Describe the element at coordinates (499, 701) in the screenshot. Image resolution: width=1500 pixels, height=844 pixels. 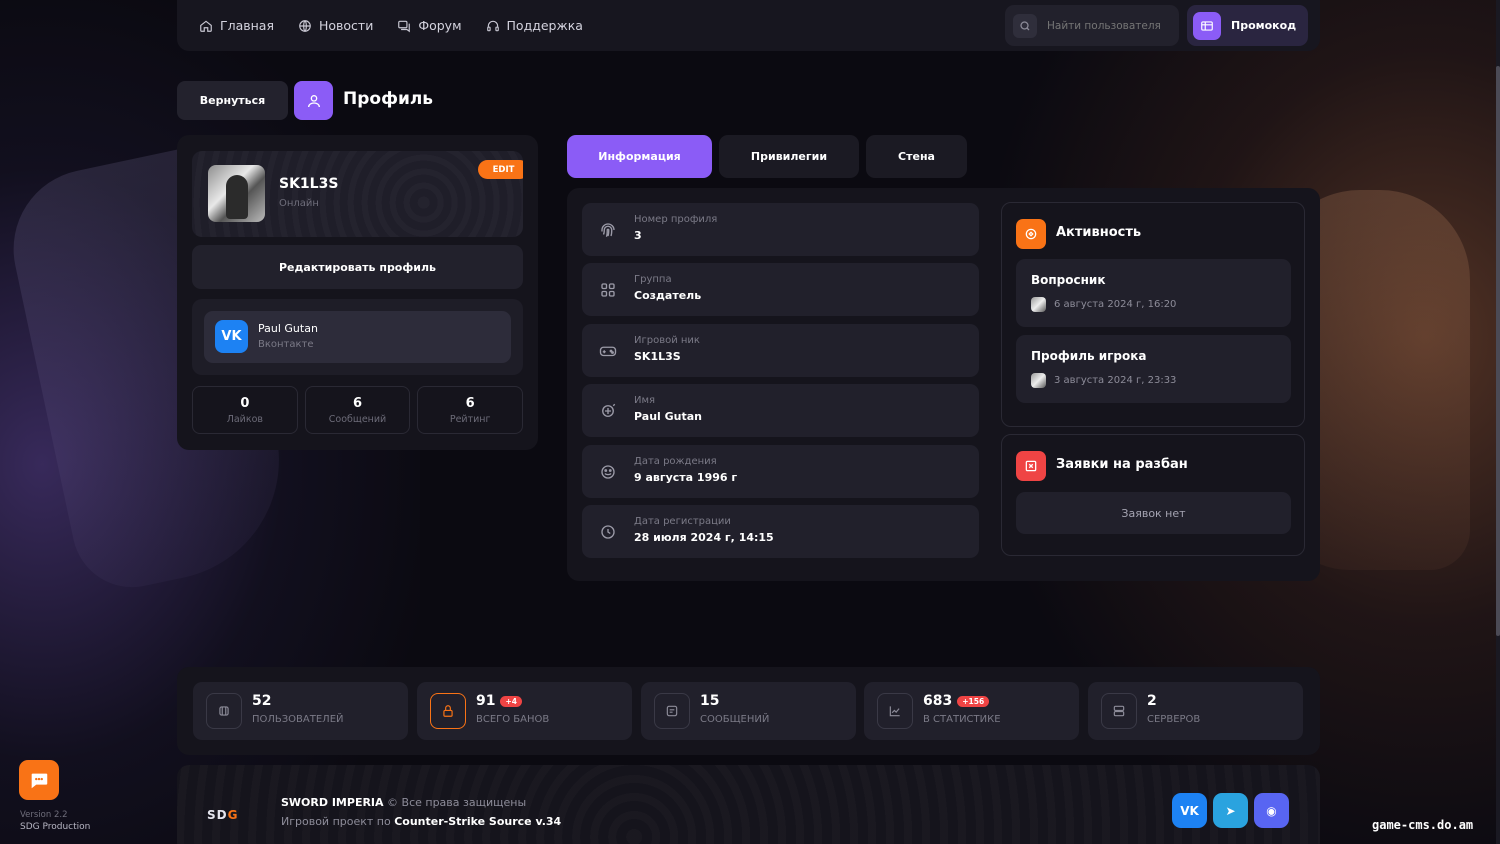
I see `site-stat-value: 91 +4` at that location.